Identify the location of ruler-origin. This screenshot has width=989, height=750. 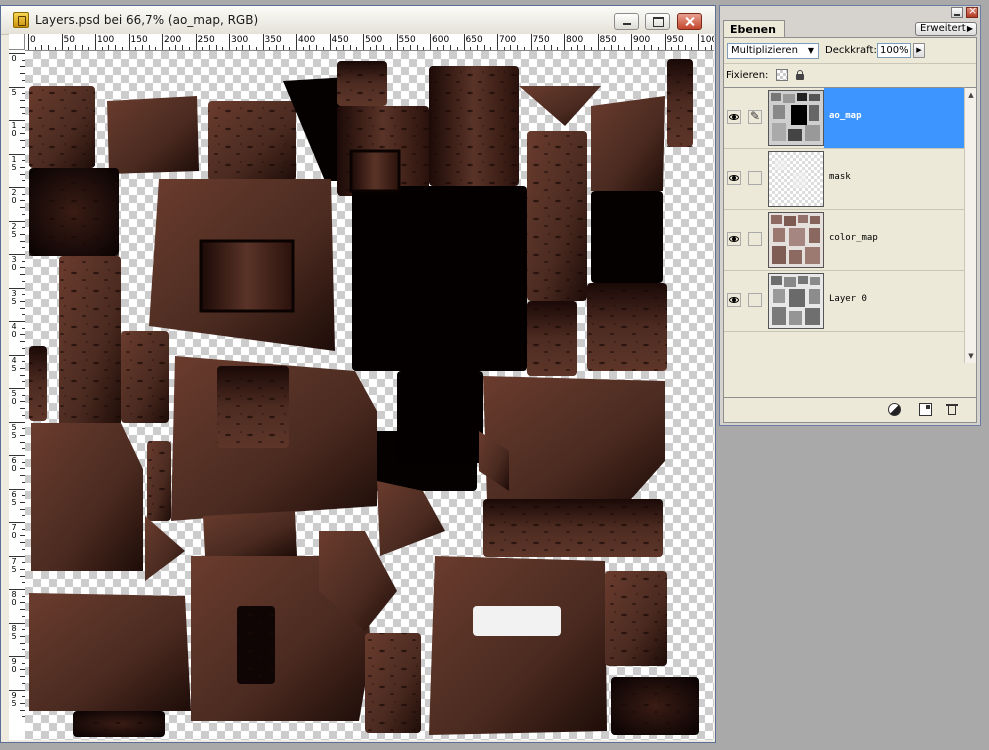
(17, 42).